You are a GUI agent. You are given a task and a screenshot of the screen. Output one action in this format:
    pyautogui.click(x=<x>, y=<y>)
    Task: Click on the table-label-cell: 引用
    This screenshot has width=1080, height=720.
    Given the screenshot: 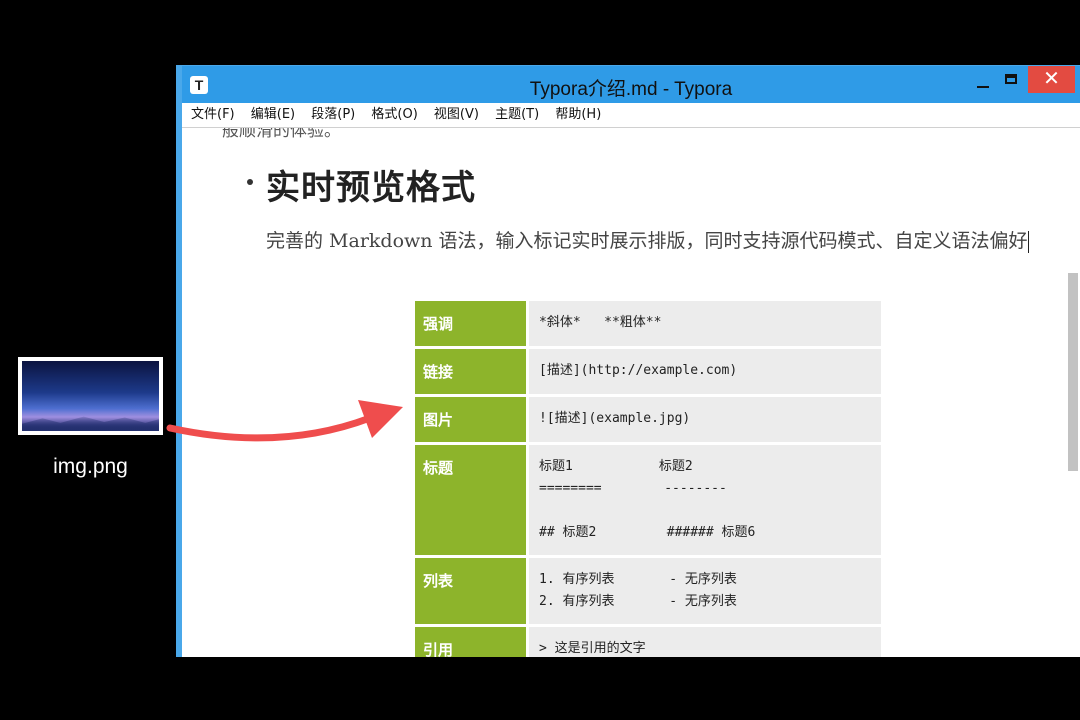 What is the action you would take?
    pyautogui.click(x=470, y=640)
    